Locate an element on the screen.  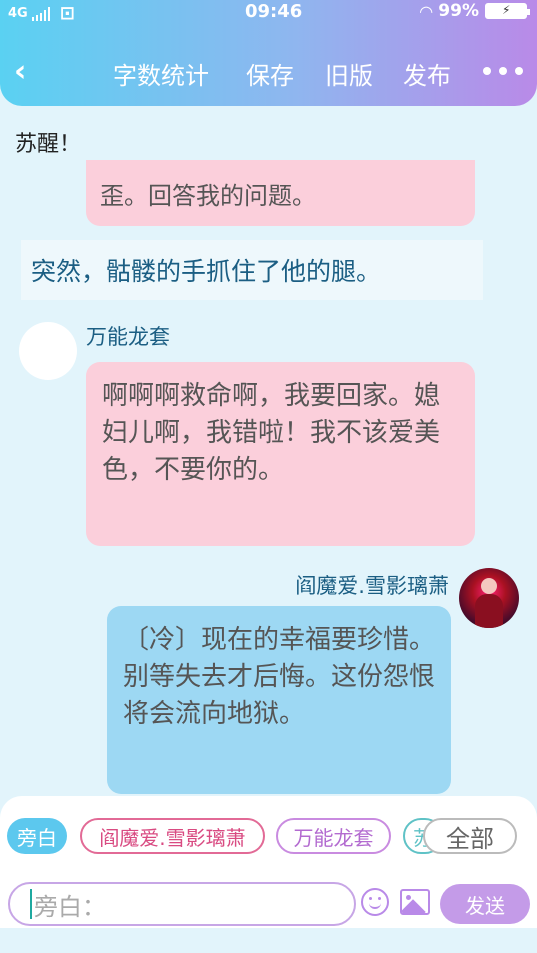
role-chip-narration: 旁白 is located at coordinates (37, 836).